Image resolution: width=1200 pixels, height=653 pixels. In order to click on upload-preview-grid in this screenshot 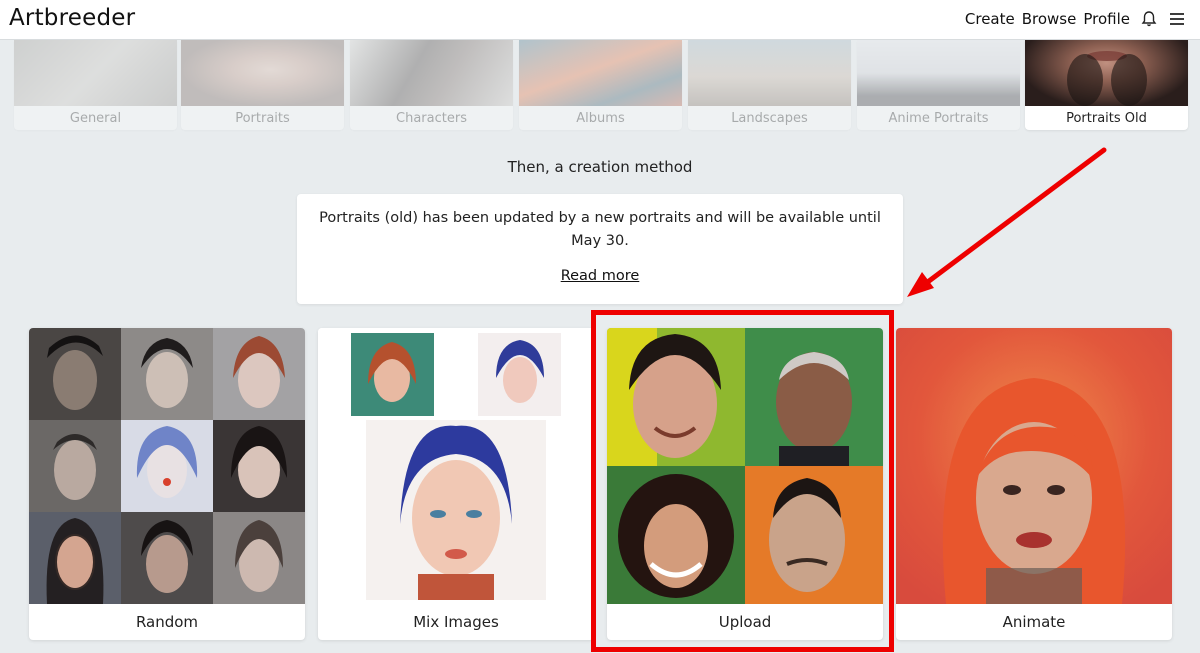, I will do `click(745, 466)`.